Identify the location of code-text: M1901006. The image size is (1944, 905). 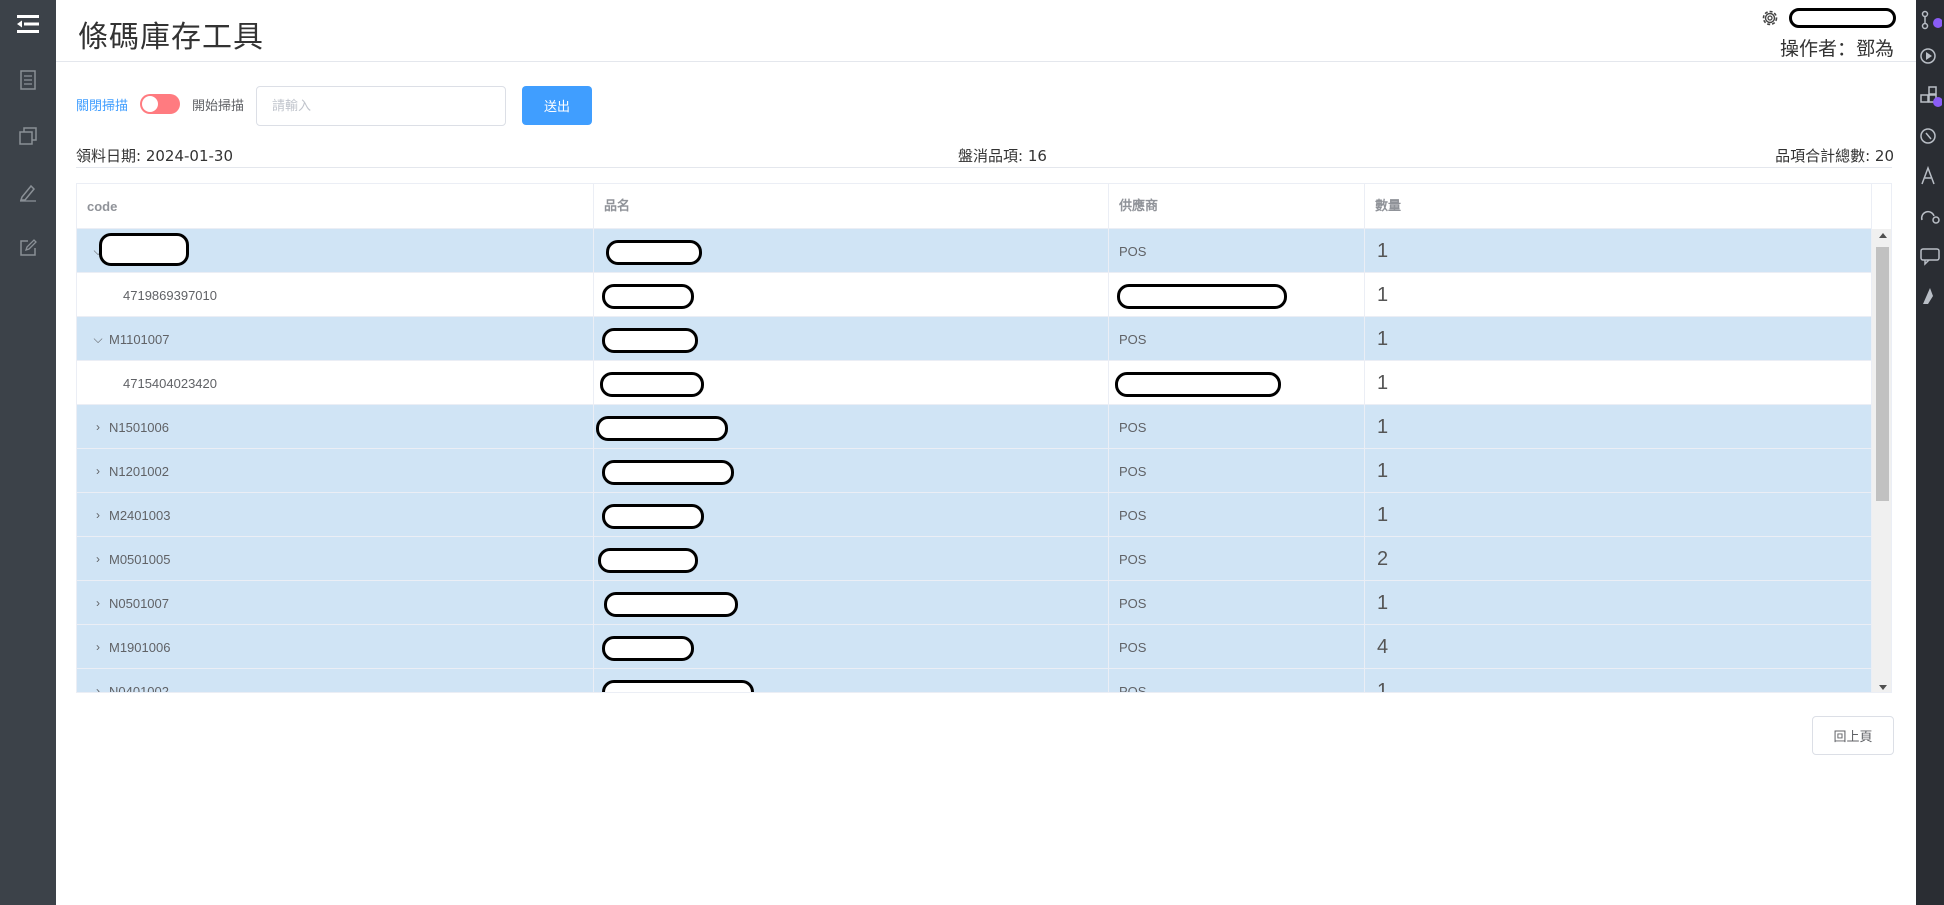
(140, 647).